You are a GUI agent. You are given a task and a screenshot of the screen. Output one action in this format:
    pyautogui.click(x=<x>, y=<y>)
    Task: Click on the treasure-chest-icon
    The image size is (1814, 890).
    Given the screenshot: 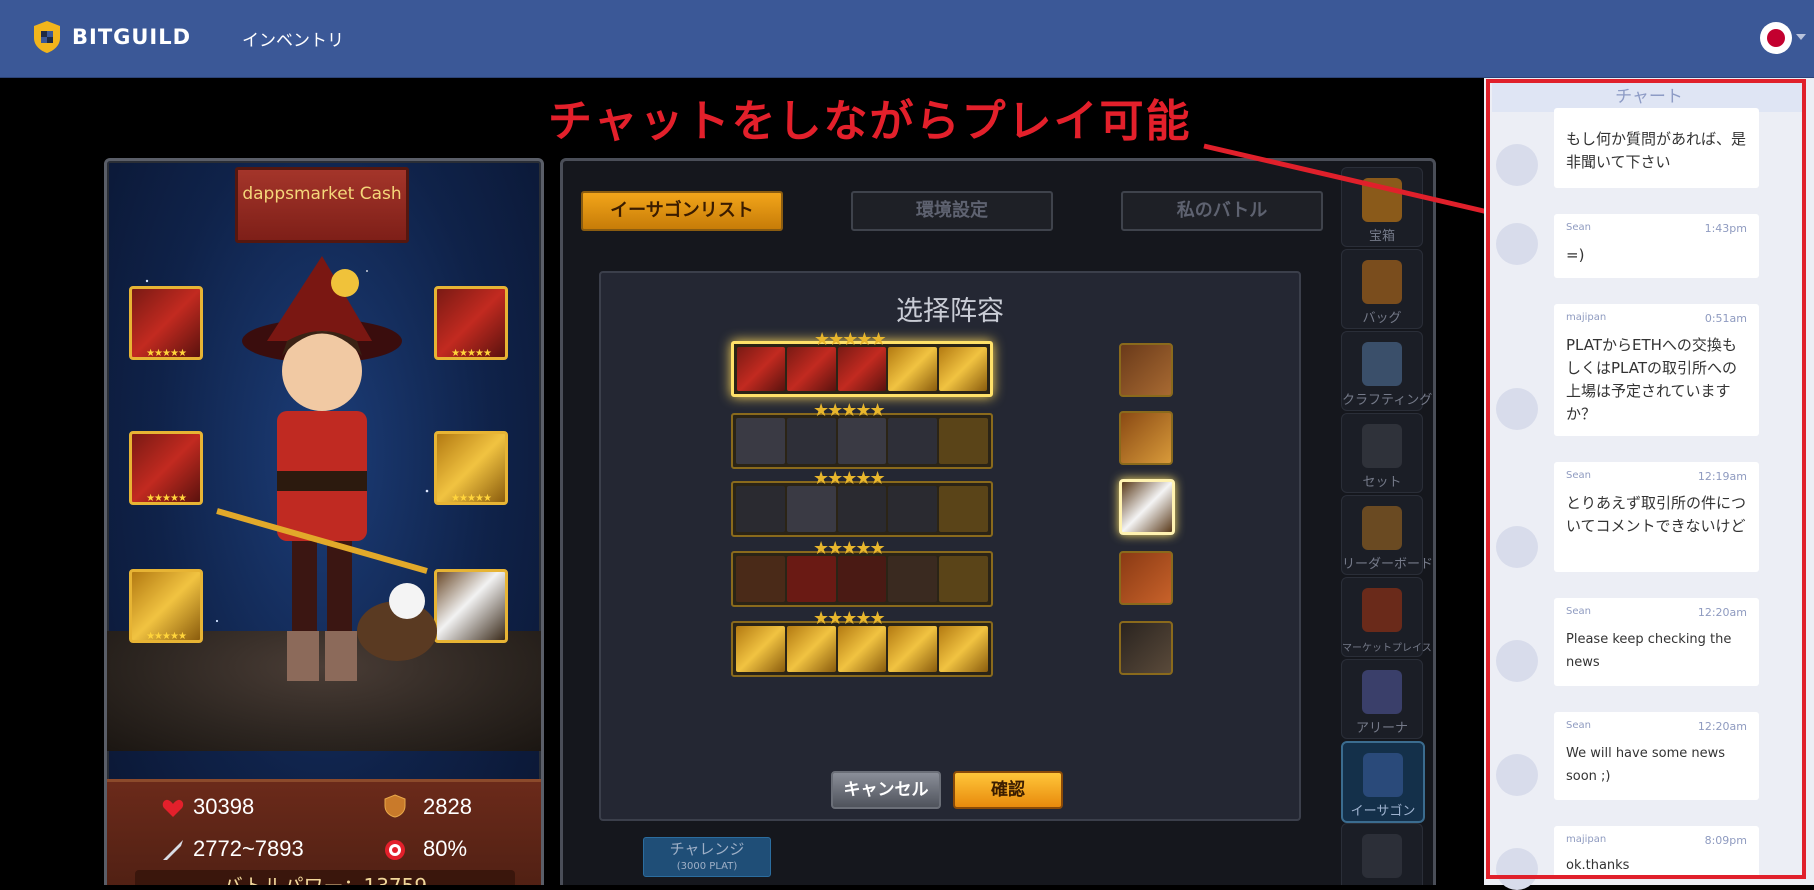 What is the action you would take?
    pyautogui.click(x=1382, y=200)
    